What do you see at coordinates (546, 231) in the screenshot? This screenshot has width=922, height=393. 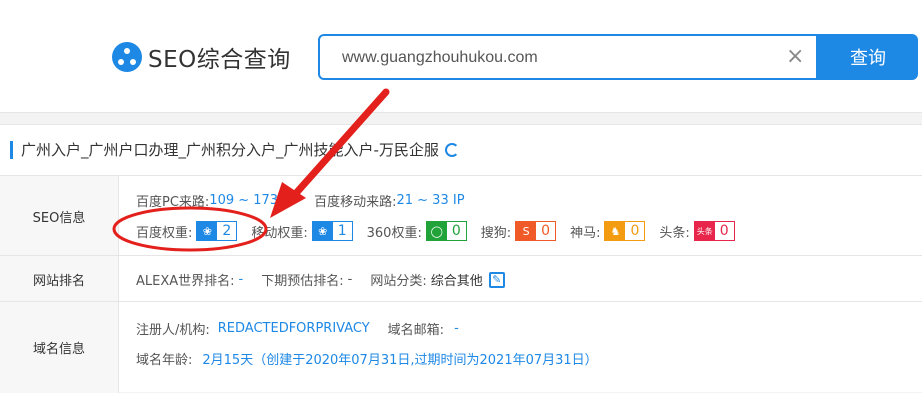 I see `sogou-value: 0` at bounding box center [546, 231].